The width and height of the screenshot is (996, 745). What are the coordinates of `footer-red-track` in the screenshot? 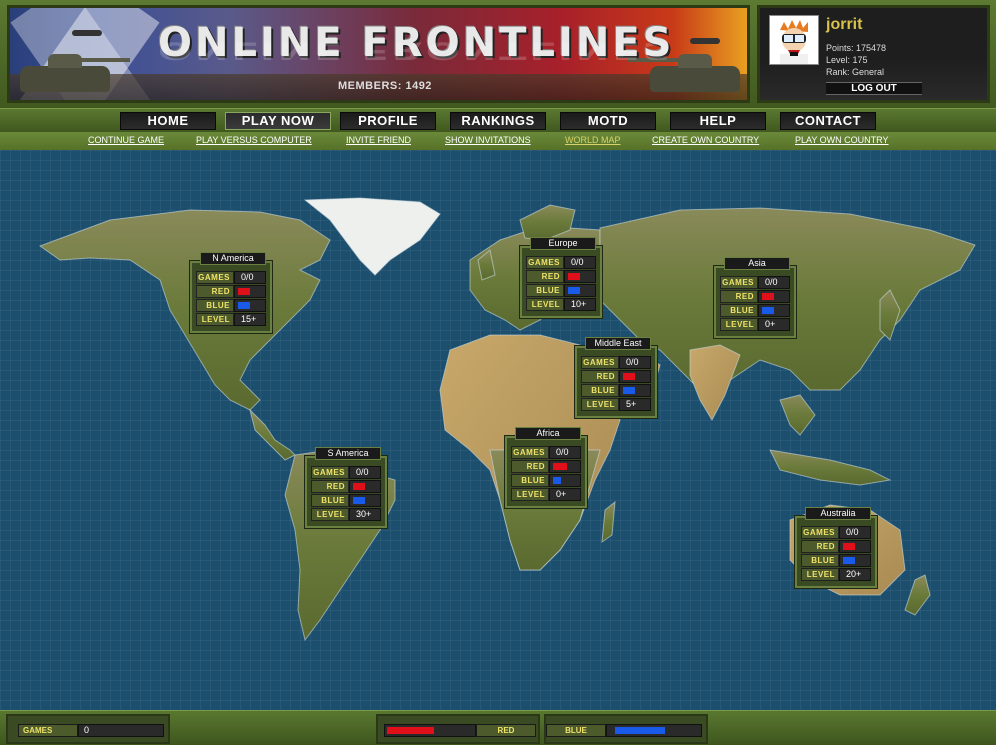 It's located at (430, 730).